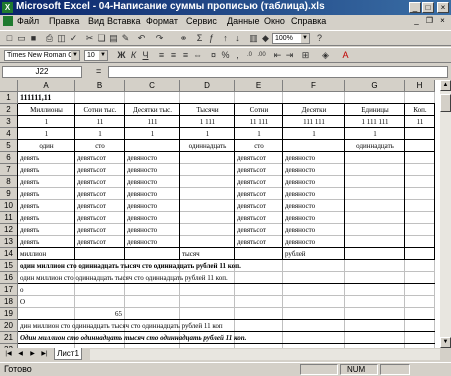  I want to click on cell-E7: девятьсот, so click(251, 170).